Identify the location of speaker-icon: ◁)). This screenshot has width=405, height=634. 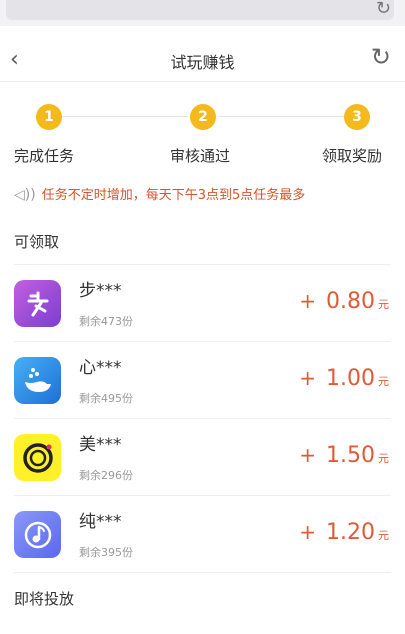
(25, 195).